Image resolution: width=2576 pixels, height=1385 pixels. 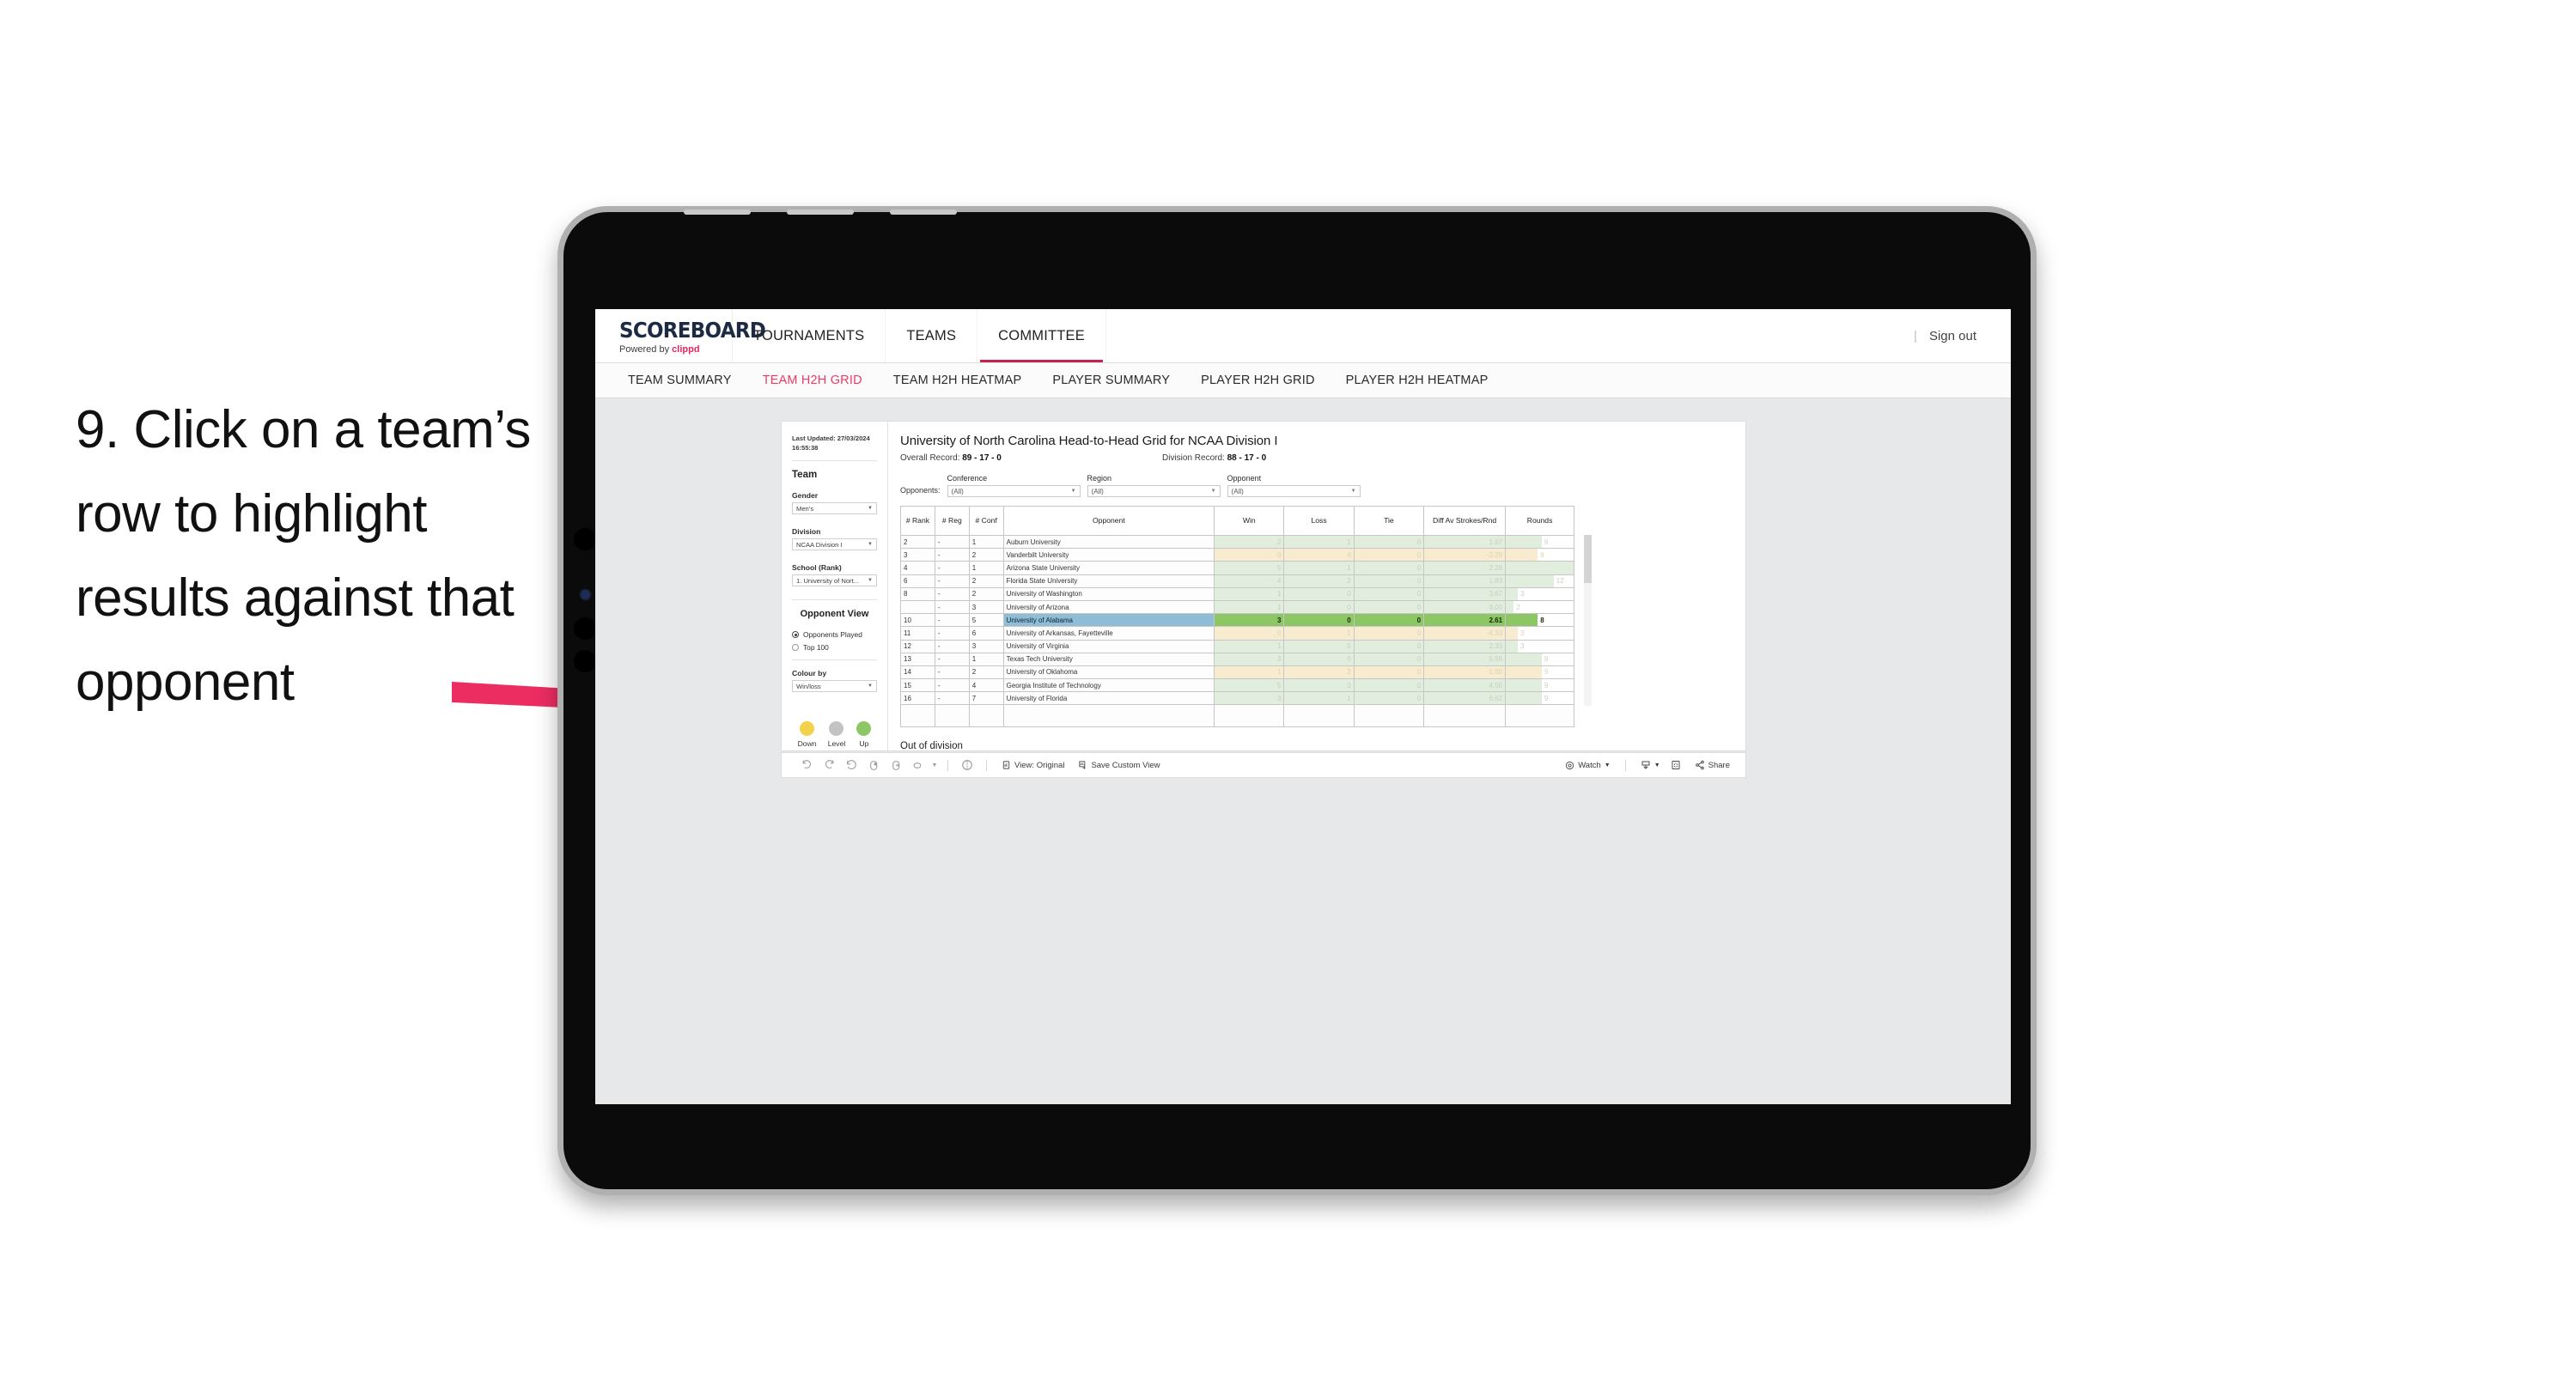 I want to click on save-custom-view-button: Save Custom View, so click(x=1118, y=765).